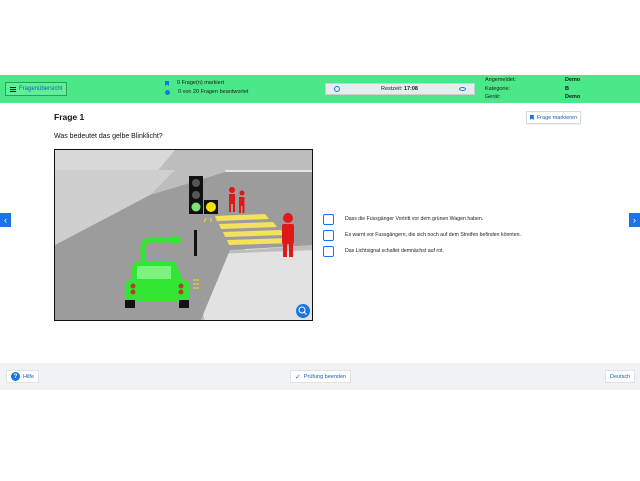 This screenshot has height=481, width=640. I want to click on session-info: Angemeldet: Demo Kategorie: B Gerät: Demo, so click(532, 89).